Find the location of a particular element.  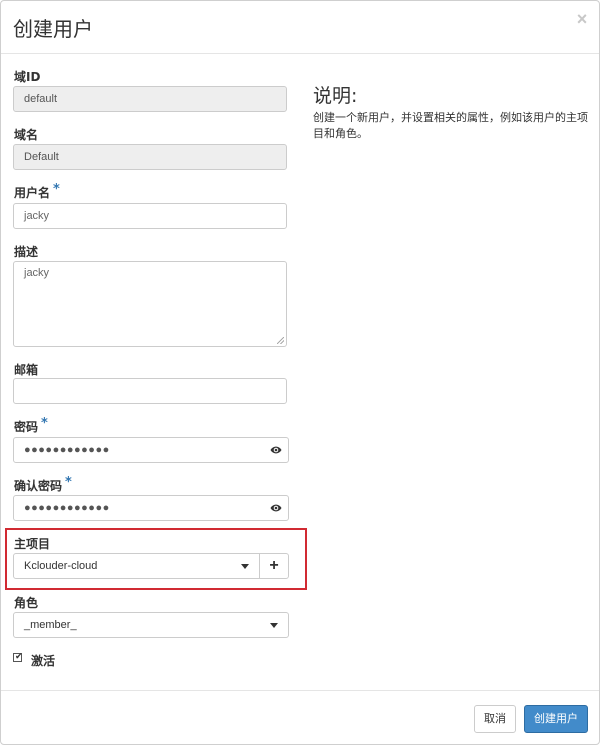

plus-icon: + is located at coordinates (274, 565).